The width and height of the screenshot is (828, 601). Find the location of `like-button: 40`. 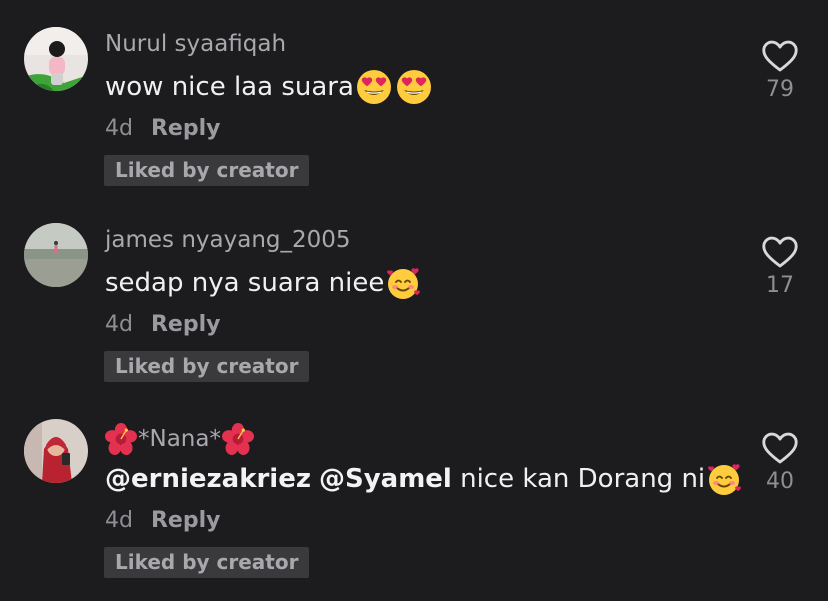

like-button: 40 is located at coordinates (780, 463).